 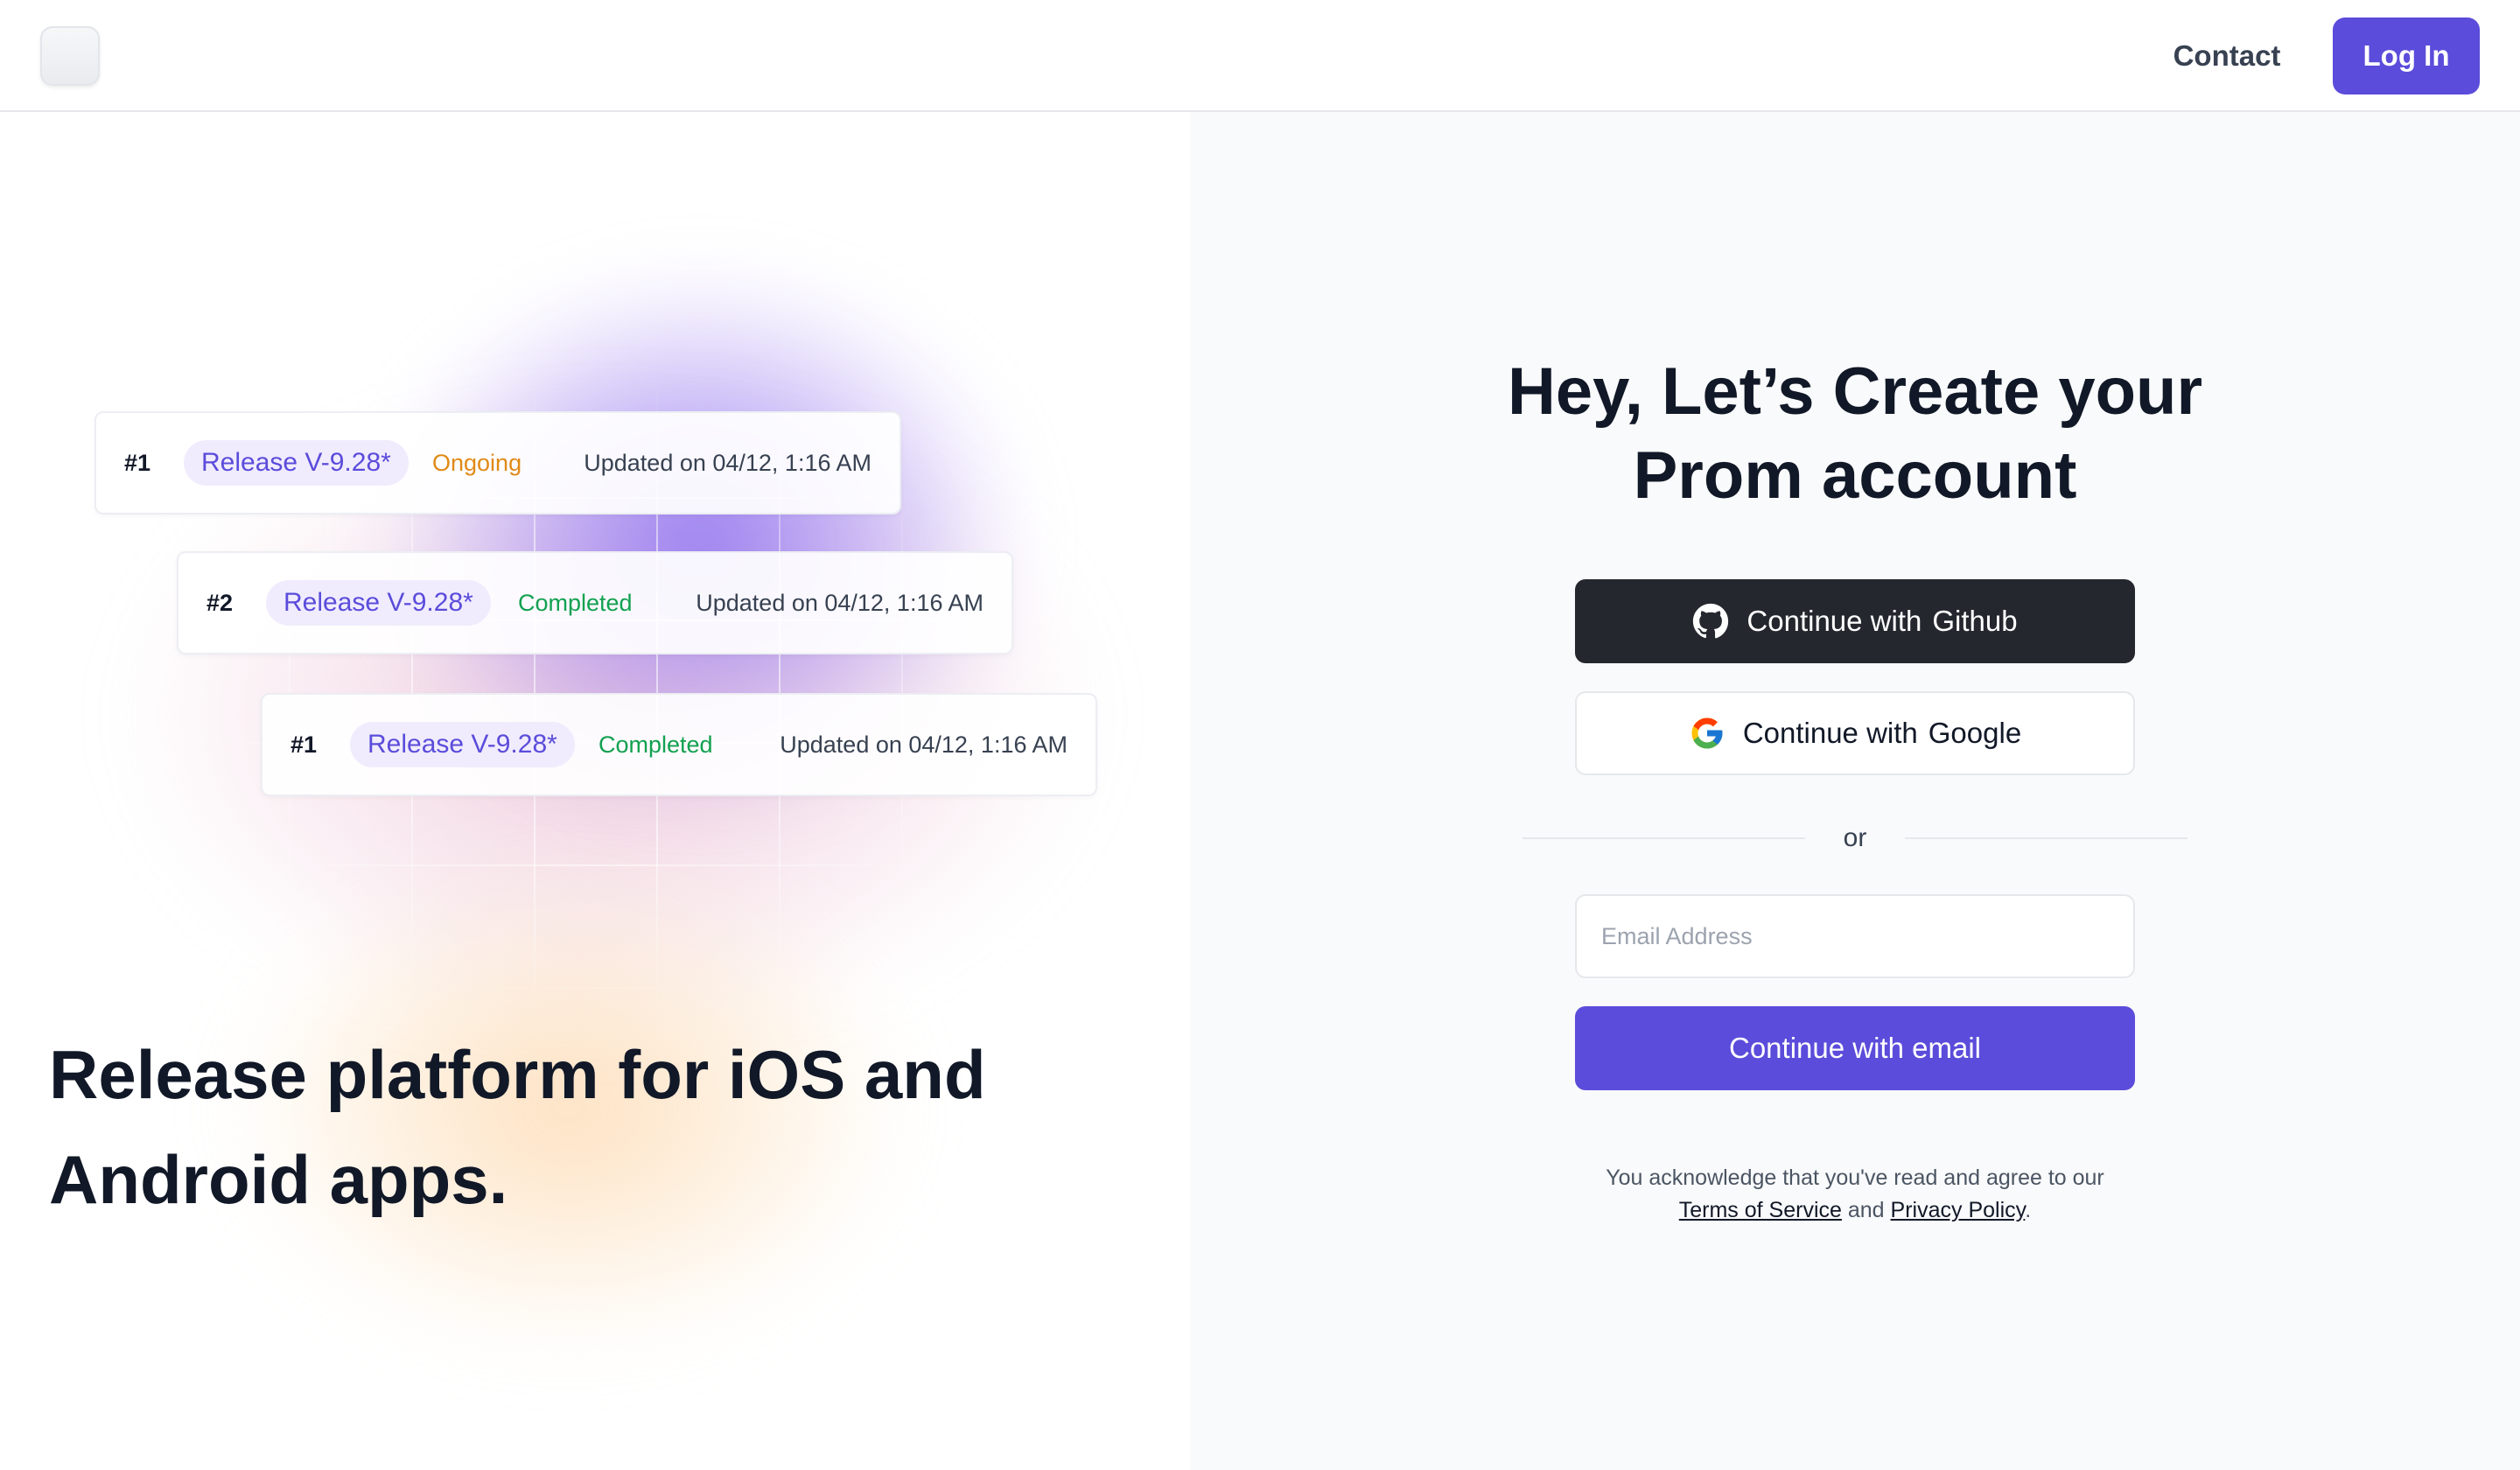 What do you see at coordinates (220, 602) in the screenshot?
I see `release-number: #2` at bounding box center [220, 602].